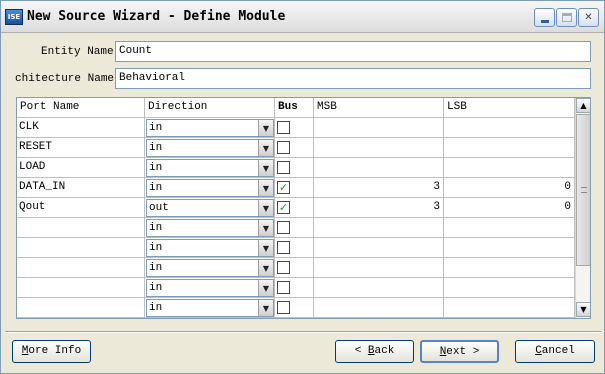 Image resolution: width=605 pixels, height=374 pixels. I want to click on scroll-down-button: ▼, so click(583, 309).